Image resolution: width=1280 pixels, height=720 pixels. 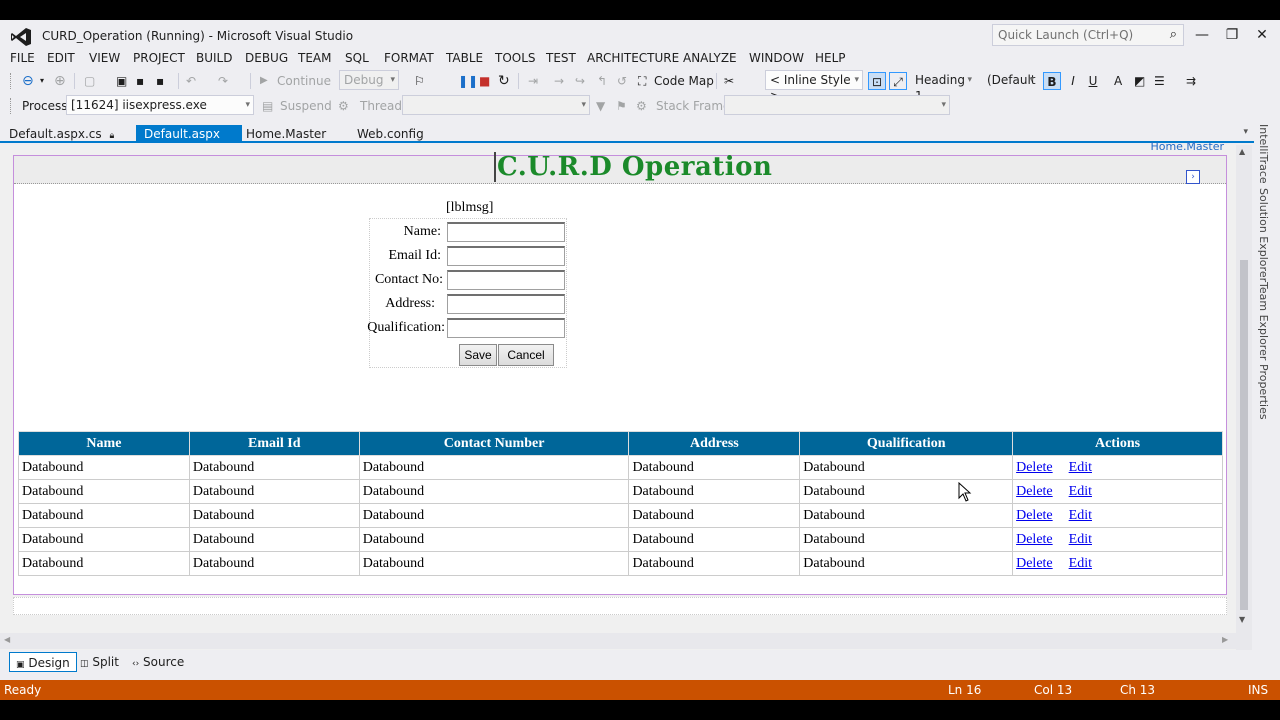 I want to click on attach-icon: ⚐, so click(x=419, y=81).